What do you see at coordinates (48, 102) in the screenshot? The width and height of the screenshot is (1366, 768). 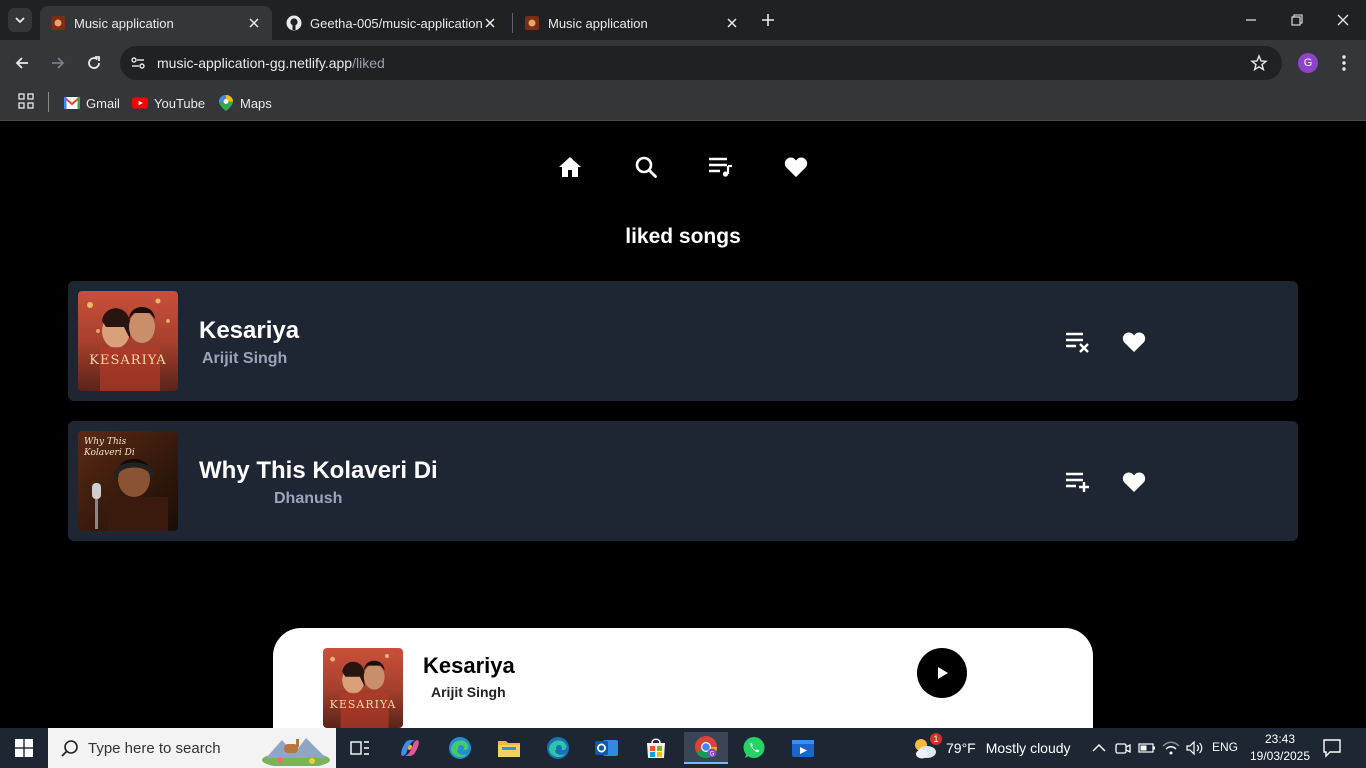 I see `bookmarks-divider` at bounding box center [48, 102].